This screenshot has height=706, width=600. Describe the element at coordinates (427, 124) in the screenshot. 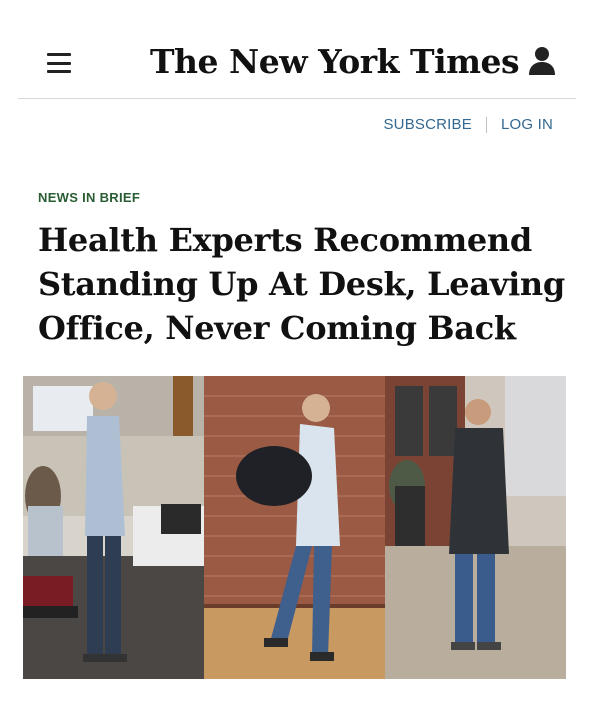

I see `subscribe-link: SUBSCRIBE` at that location.